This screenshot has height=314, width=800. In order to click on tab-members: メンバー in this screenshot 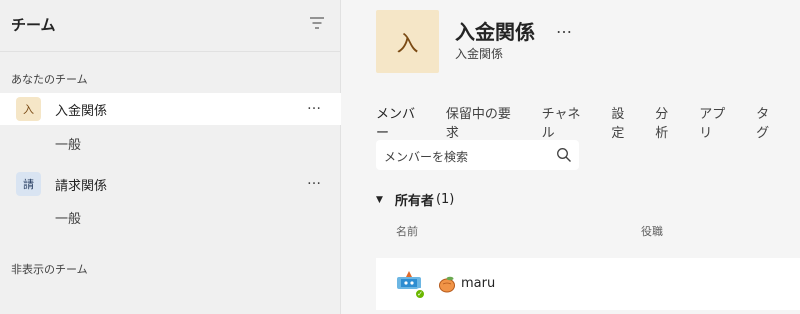, I will do `click(402, 125)`.